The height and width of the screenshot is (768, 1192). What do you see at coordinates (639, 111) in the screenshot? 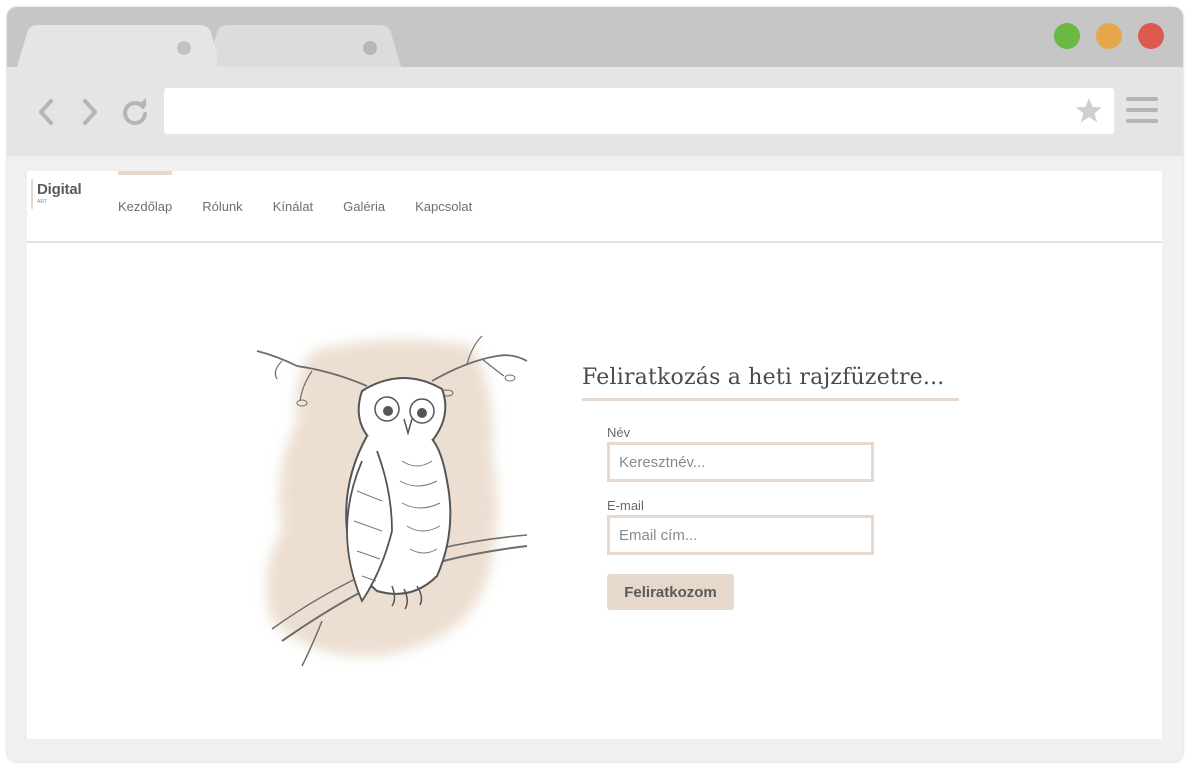
I see `address-bar` at bounding box center [639, 111].